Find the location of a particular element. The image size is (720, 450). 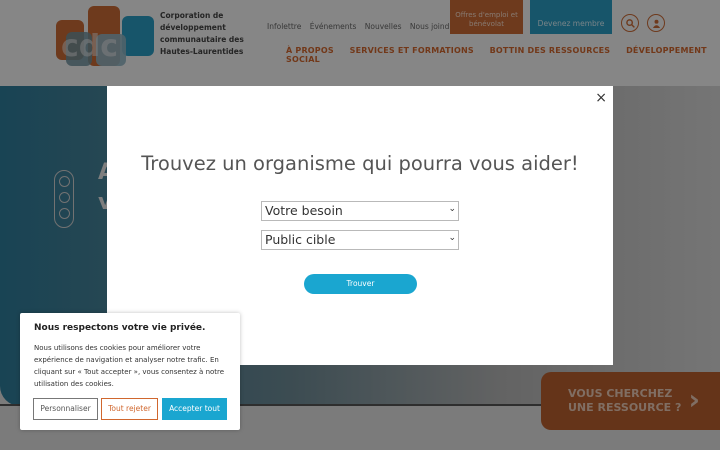

customize-cookies-button: Personnaliser is located at coordinates (65, 409).